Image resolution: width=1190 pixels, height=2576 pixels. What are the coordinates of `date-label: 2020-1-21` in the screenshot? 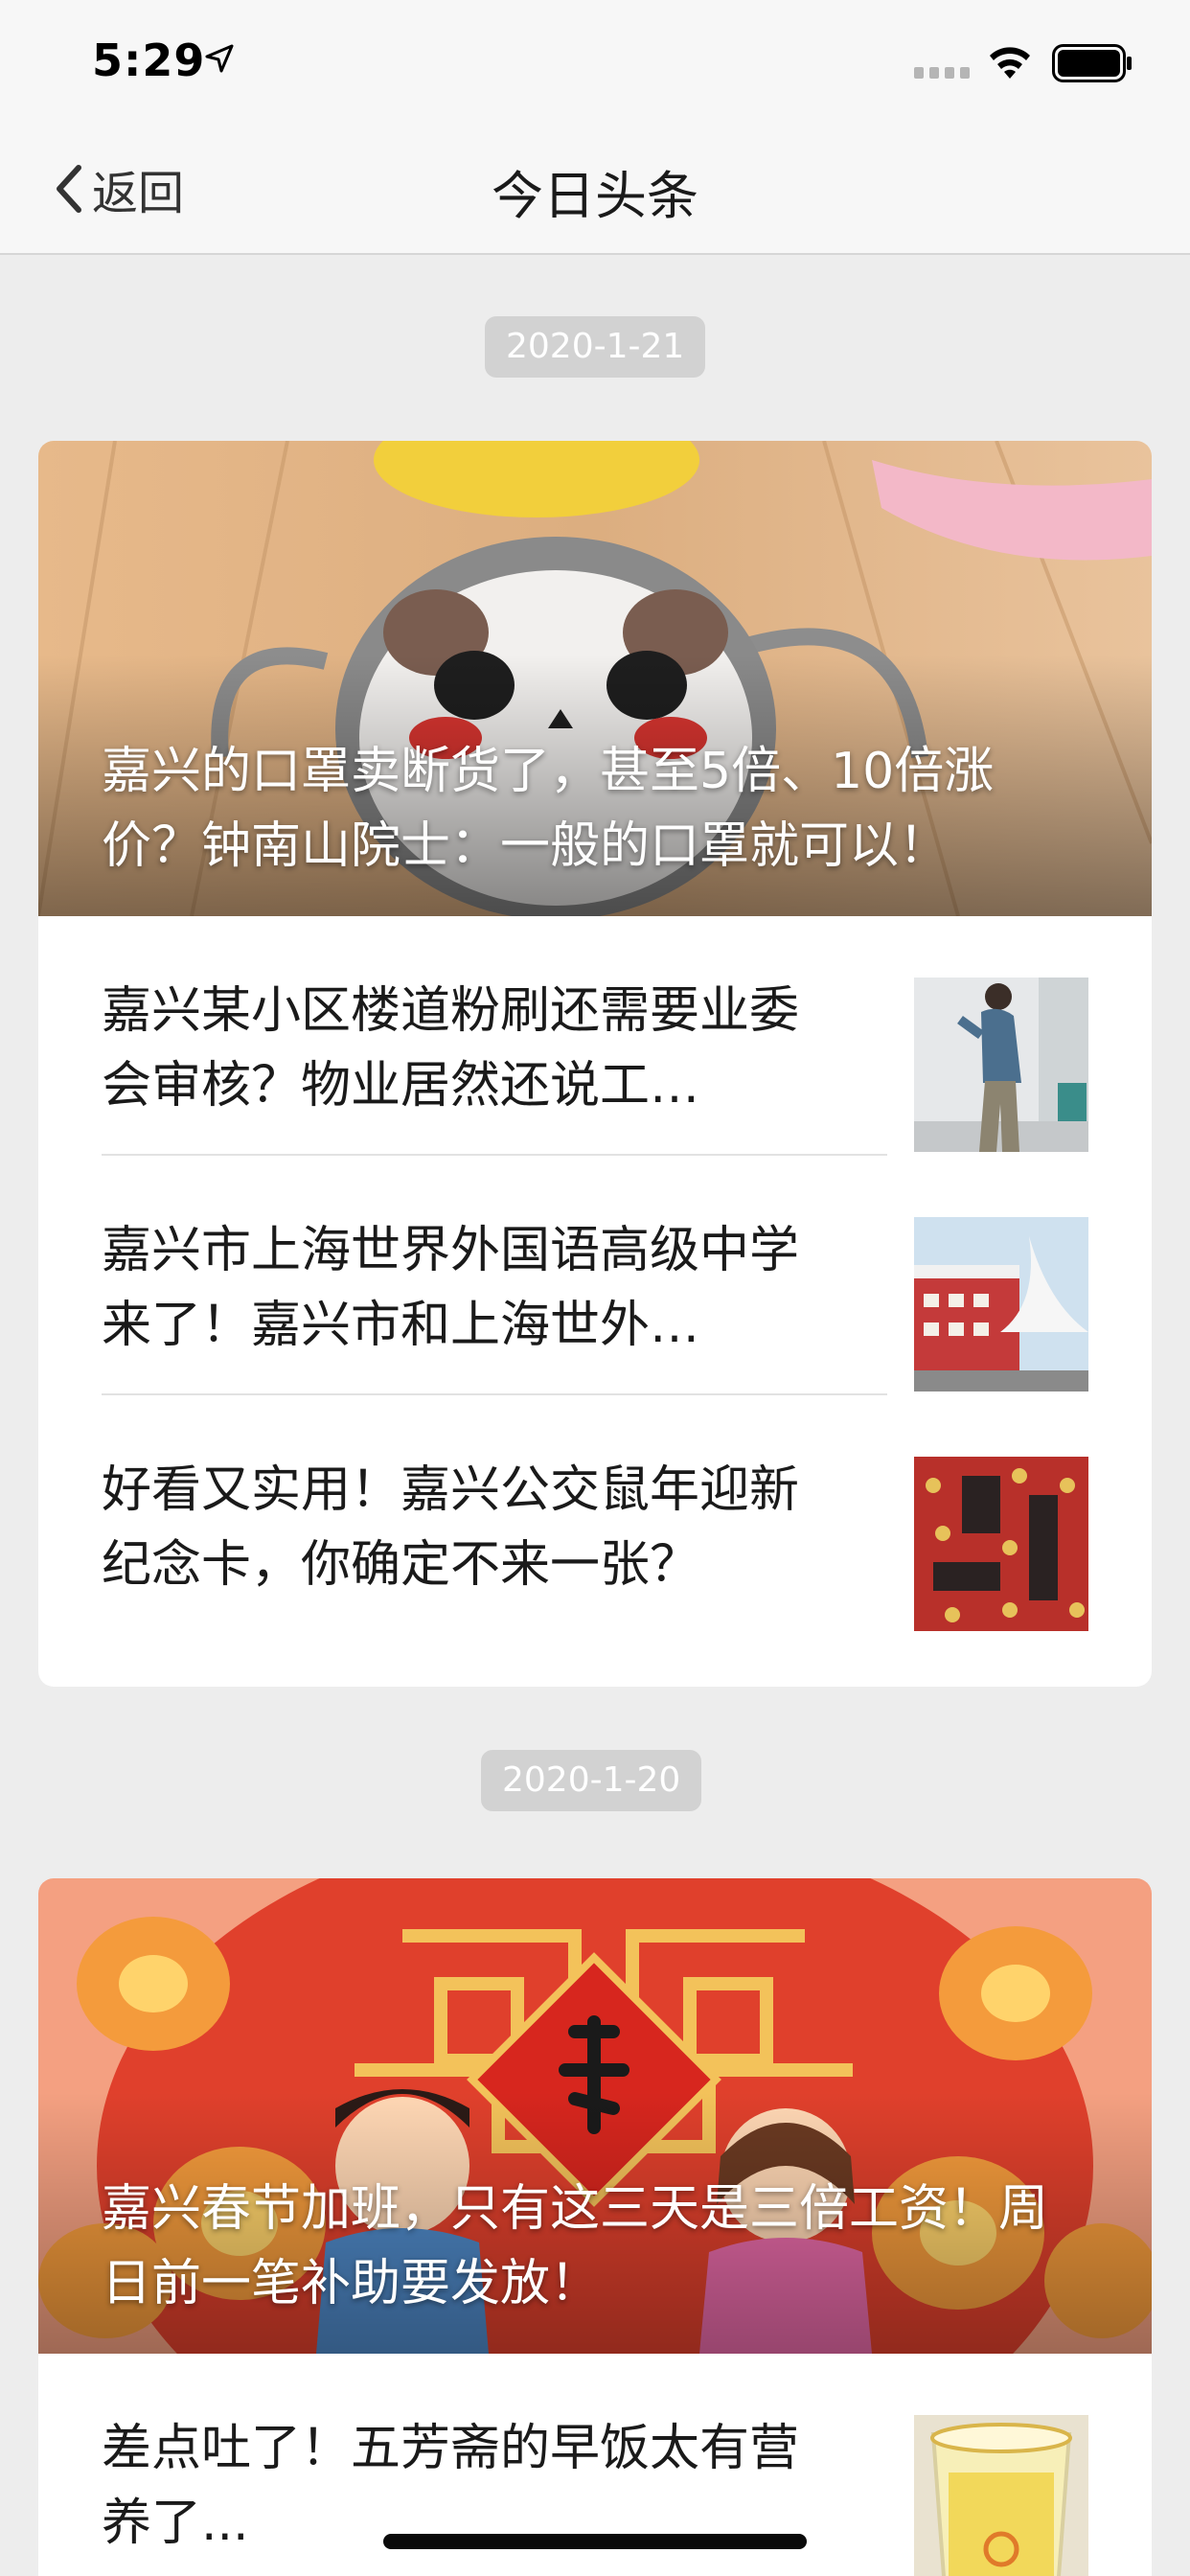 It's located at (595, 347).